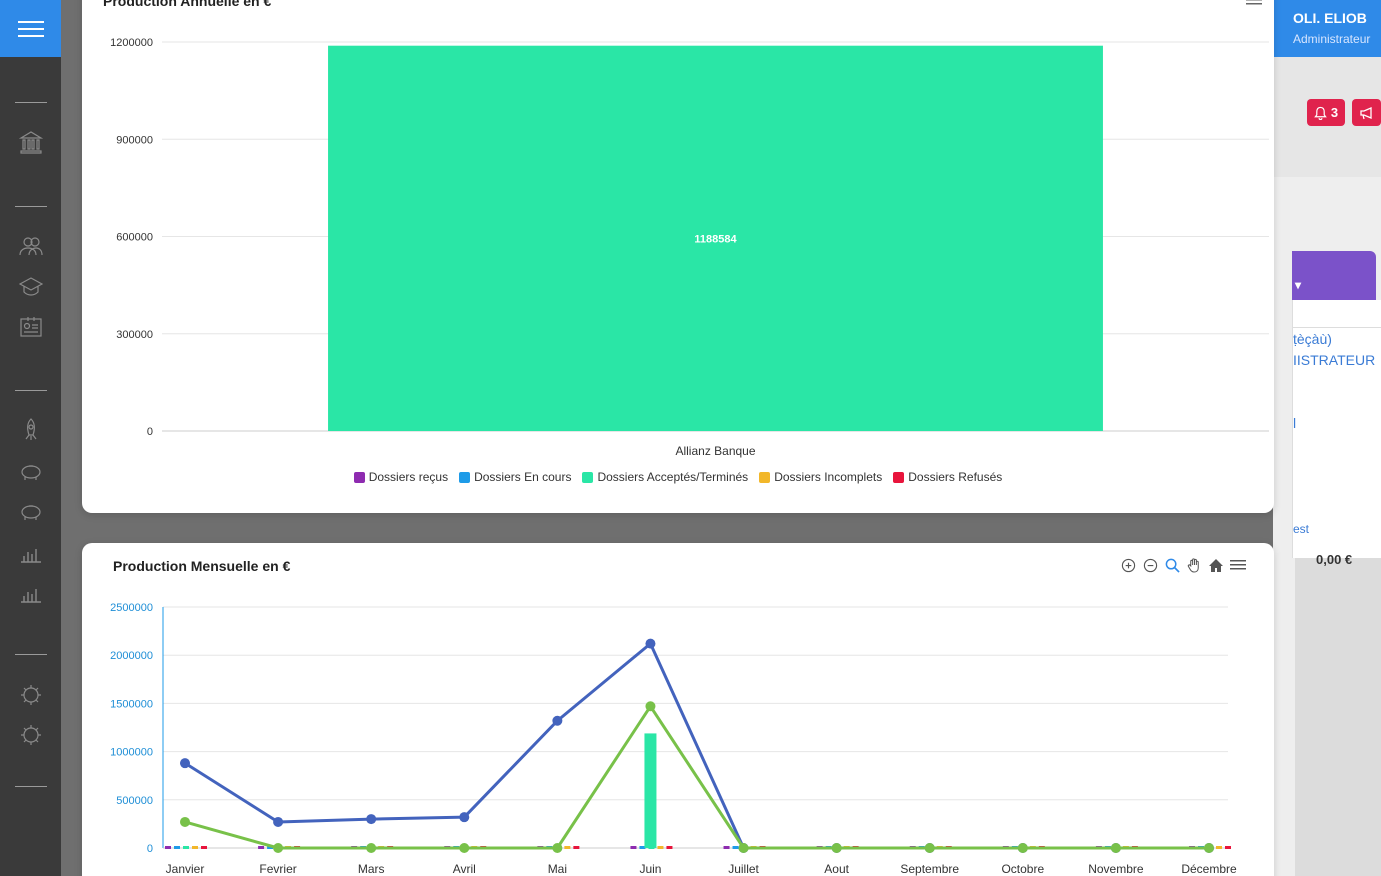 The height and width of the screenshot is (876, 1381). Describe the element at coordinates (1312, 339) in the screenshot. I see `user-name-link: ṭèçàù)` at that location.